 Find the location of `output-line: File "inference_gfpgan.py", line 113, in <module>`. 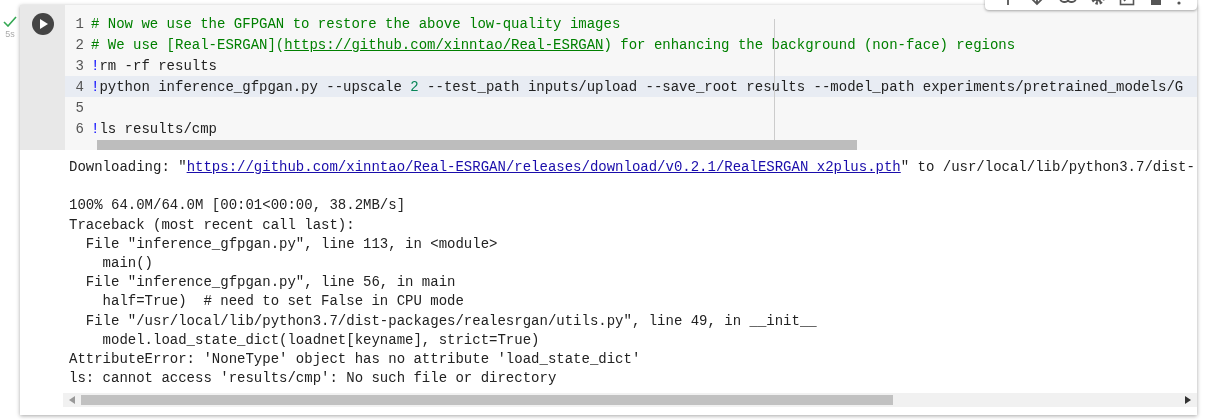

output-line: File "inference_gfpgan.py", line 113, in <module> is located at coordinates (291, 244).